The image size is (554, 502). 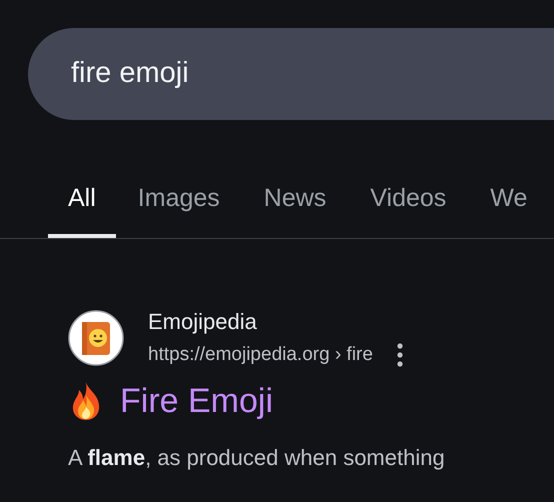 What do you see at coordinates (509, 209) in the screenshot?
I see `tab: We` at bounding box center [509, 209].